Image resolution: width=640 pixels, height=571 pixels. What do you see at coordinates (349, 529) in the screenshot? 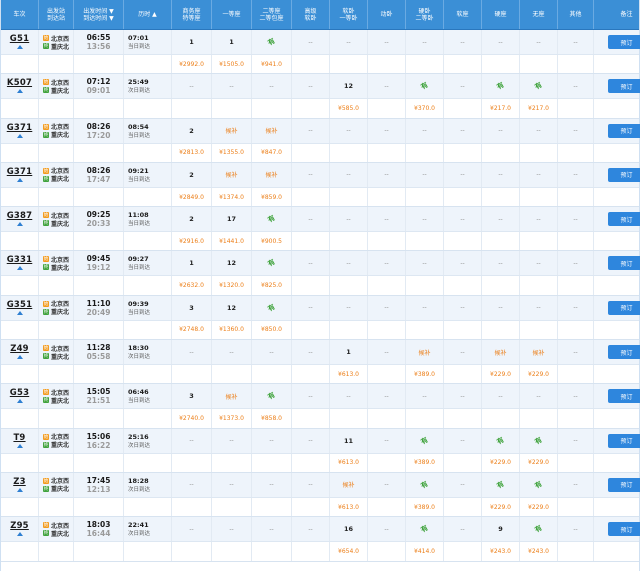
I see `seat-soft-sleeper: 16` at bounding box center [349, 529].